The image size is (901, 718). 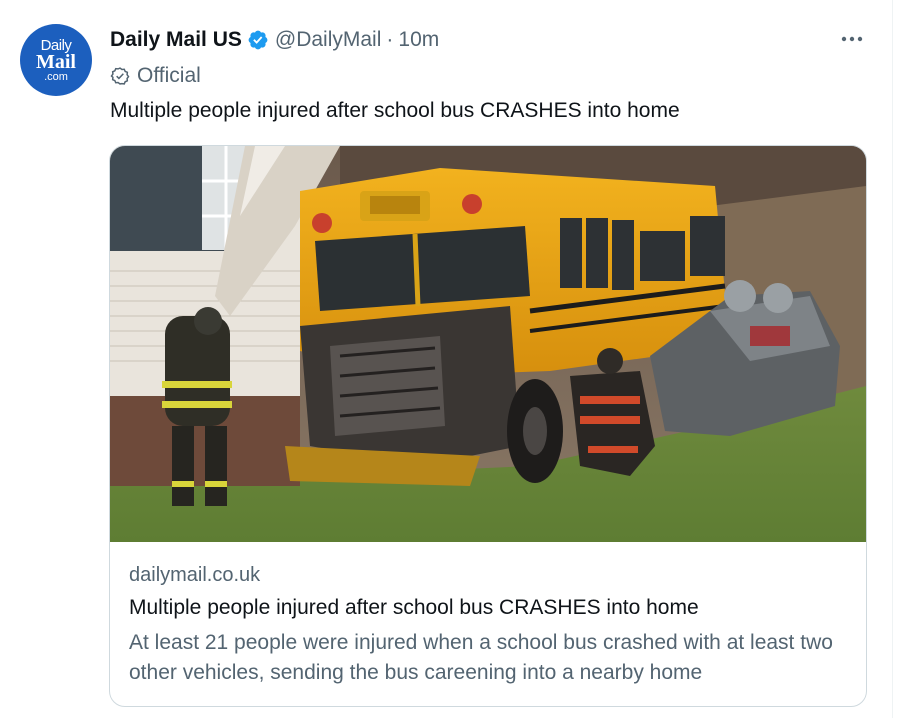 I want to click on tweet-header: Daily Mail US @DailyMail · 10m, so click(x=274, y=40).